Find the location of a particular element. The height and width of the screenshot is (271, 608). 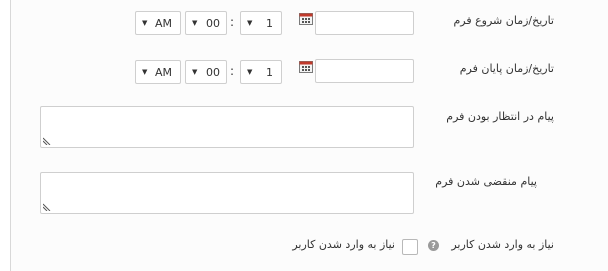

start-date-input is located at coordinates (364, 23).